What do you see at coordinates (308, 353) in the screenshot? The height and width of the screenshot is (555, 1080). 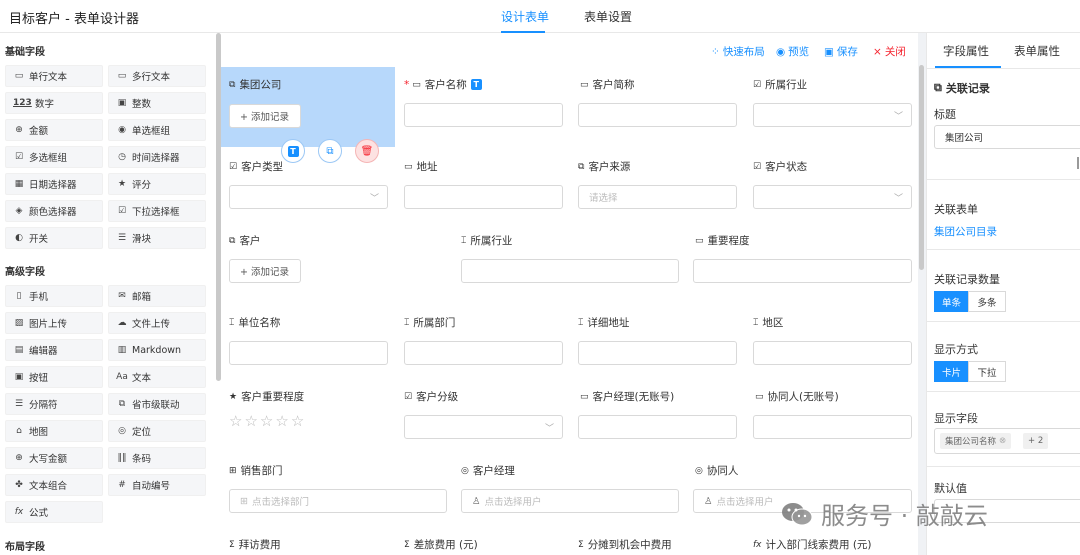 I see `unit-name-input` at bounding box center [308, 353].